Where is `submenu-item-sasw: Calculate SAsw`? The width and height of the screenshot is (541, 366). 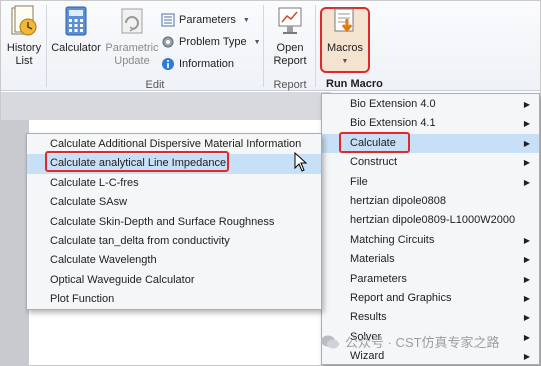 submenu-item-sasw: Calculate SAsw is located at coordinates (174, 202).